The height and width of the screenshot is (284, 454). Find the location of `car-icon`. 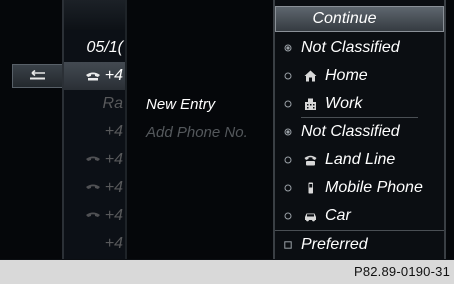

car-icon is located at coordinates (310, 216).